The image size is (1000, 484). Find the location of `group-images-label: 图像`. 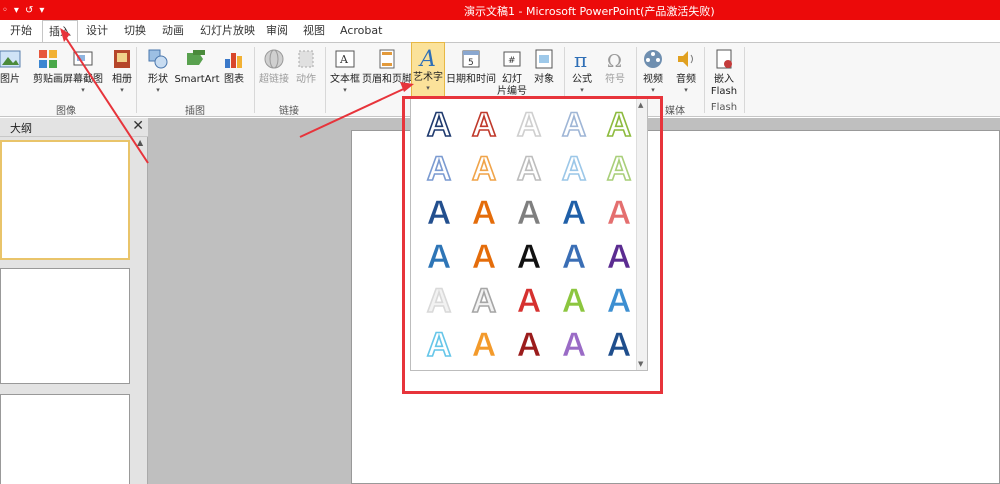

group-images-label: 图像 is located at coordinates (66, 111).